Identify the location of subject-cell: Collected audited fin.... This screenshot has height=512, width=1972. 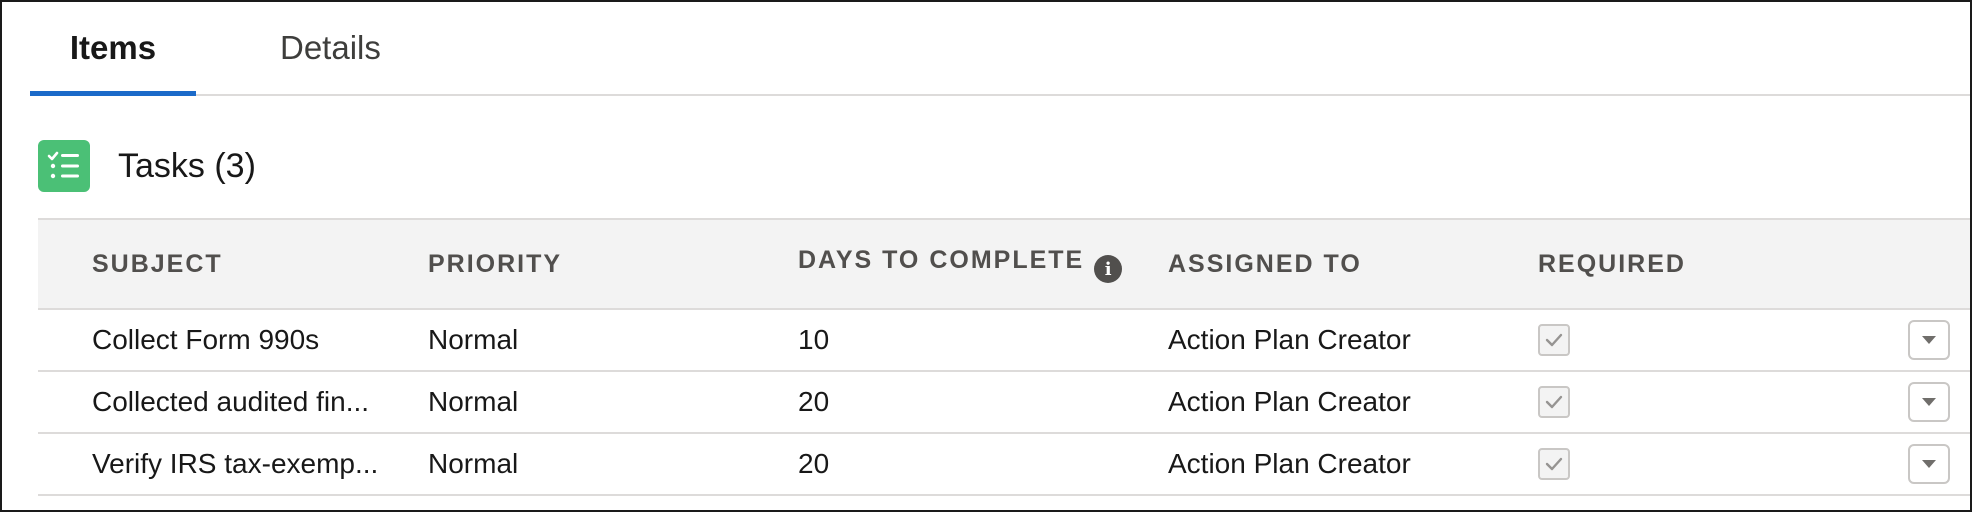
(231, 401).